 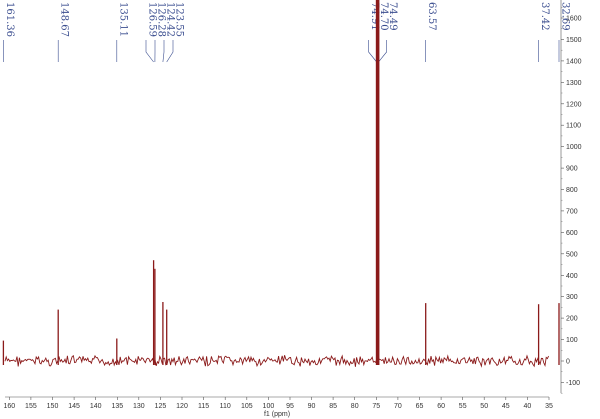 I want to click on x-tick-label-24: 40, so click(x=528, y=406).